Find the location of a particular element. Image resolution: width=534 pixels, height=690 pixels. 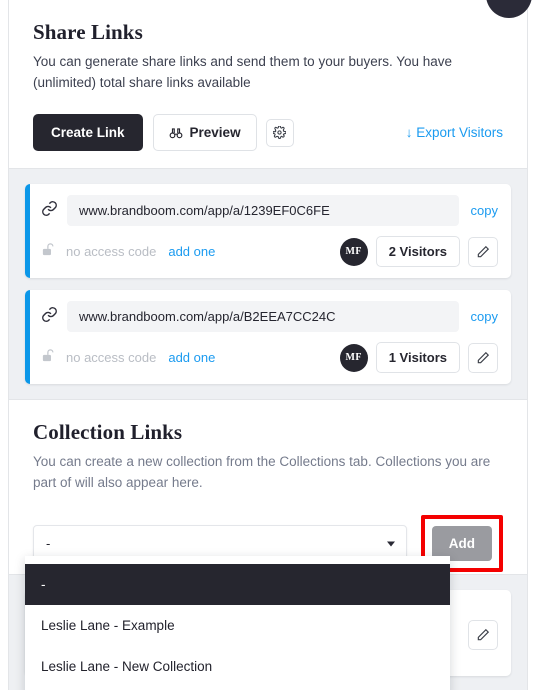

gear-icon is located at coordinates (280, 132).